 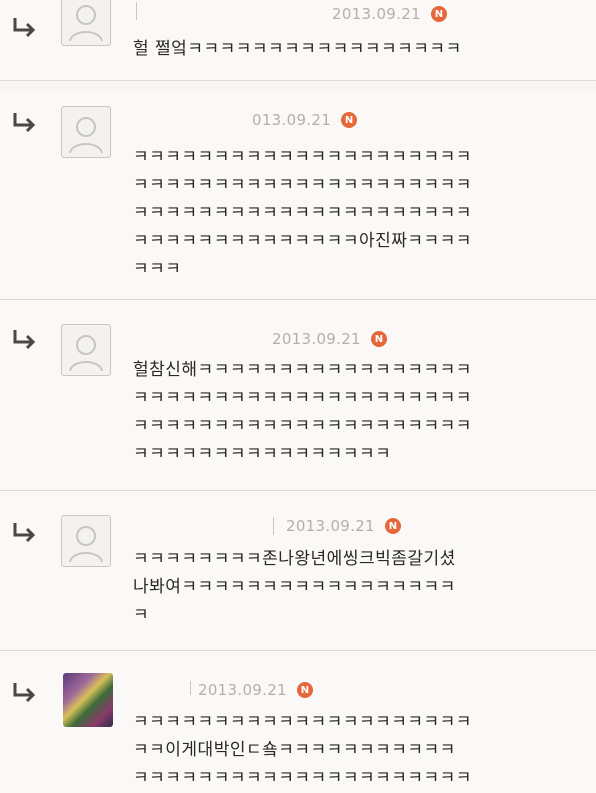 I want to click on reply-meta: 013.09.21 N, so click(x=305, y=120).